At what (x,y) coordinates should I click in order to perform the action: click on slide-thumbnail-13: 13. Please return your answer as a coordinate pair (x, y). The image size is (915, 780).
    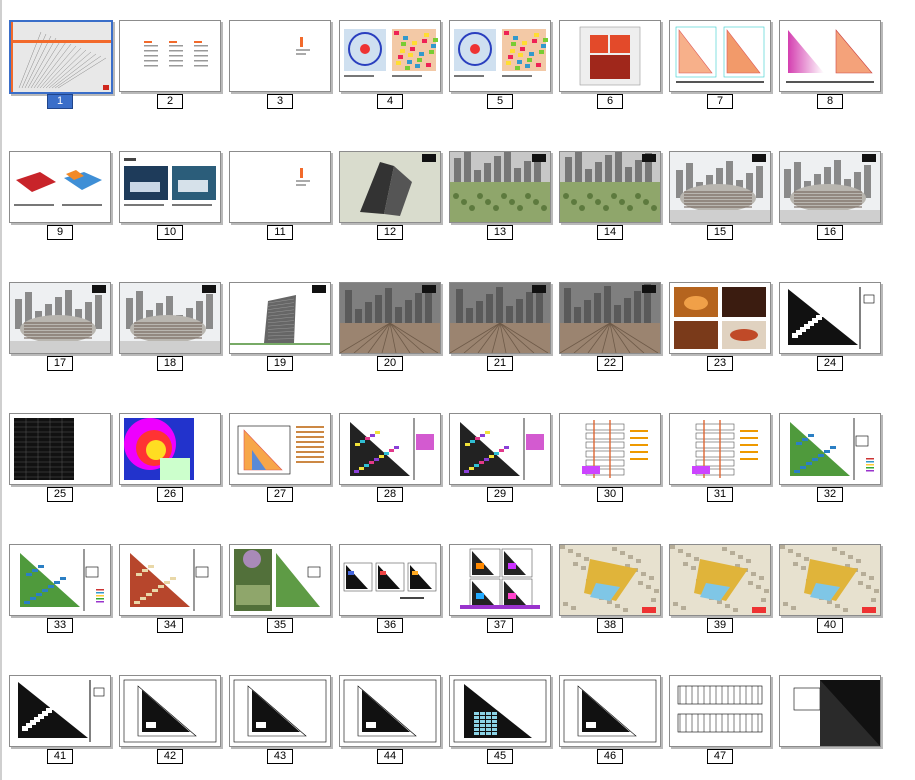
    Looking at the image, I should click on (500, 197).